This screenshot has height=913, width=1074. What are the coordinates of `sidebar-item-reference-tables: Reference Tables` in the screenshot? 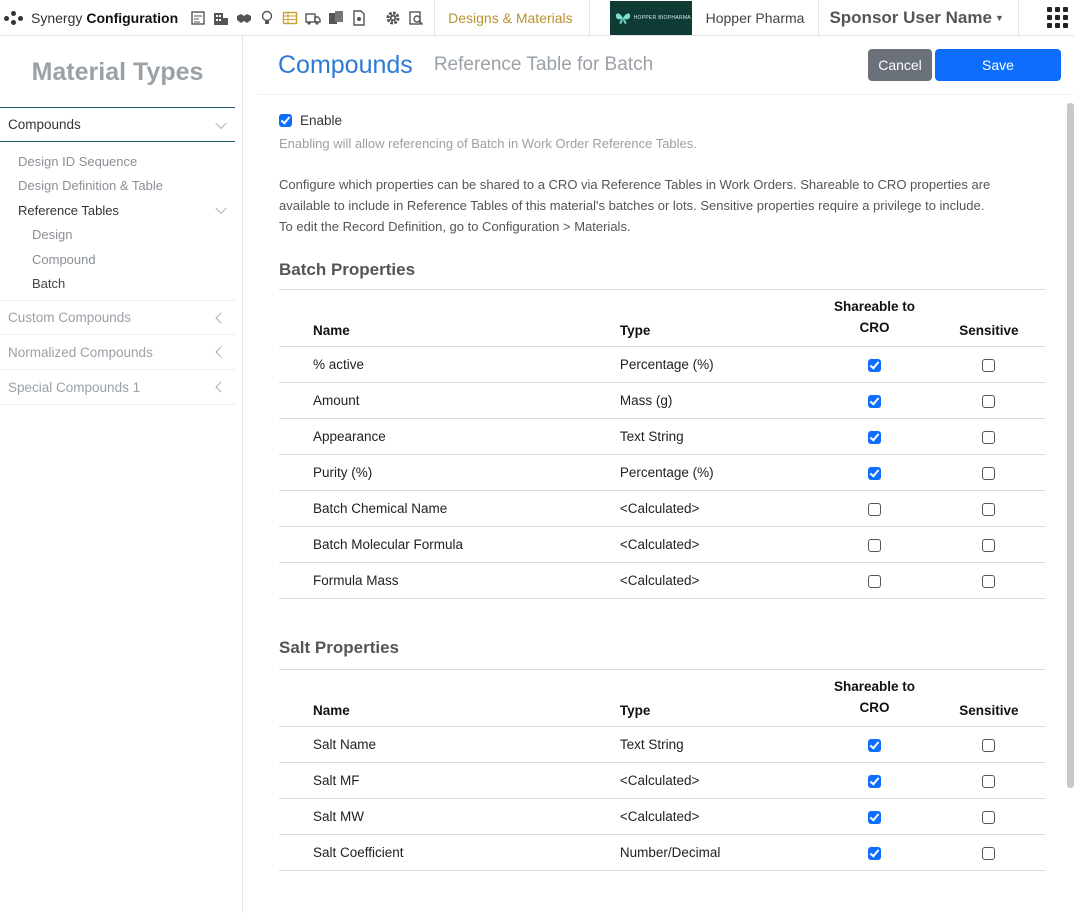 It's located at (117, 210).